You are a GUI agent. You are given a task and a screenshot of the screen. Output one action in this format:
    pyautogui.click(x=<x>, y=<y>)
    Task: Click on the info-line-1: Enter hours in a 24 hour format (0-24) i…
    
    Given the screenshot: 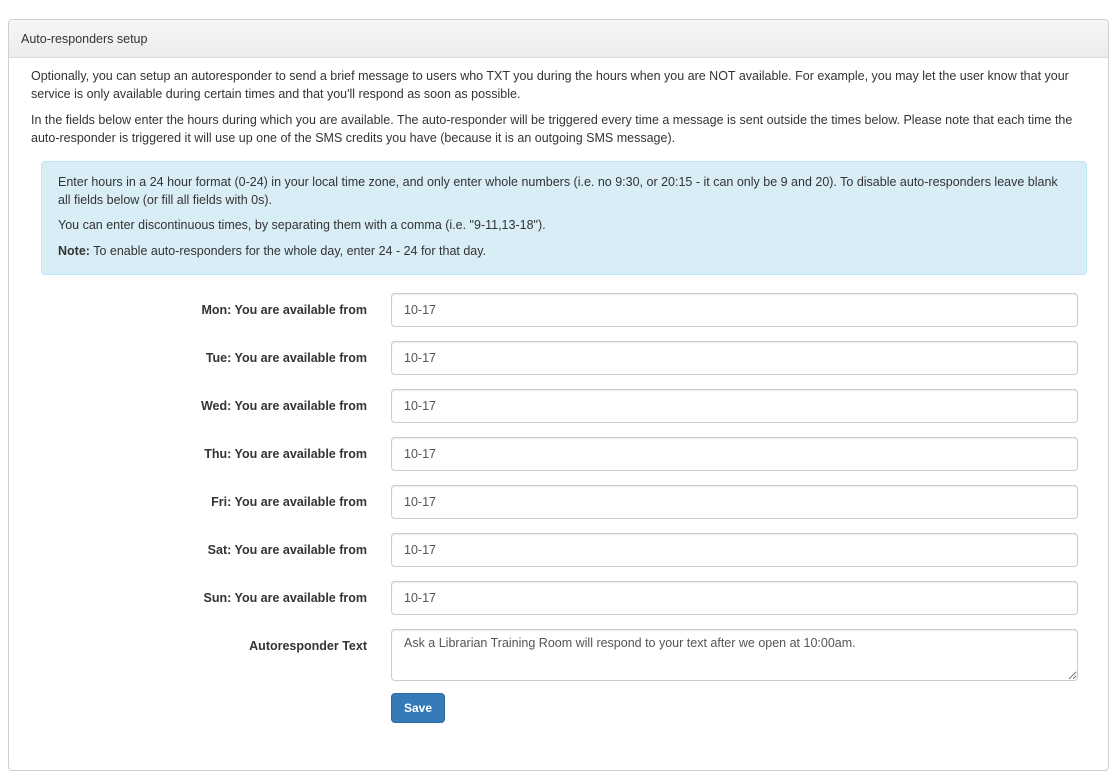 What is the action you would take?
    pyautogui.click(x=558, y=191)
    